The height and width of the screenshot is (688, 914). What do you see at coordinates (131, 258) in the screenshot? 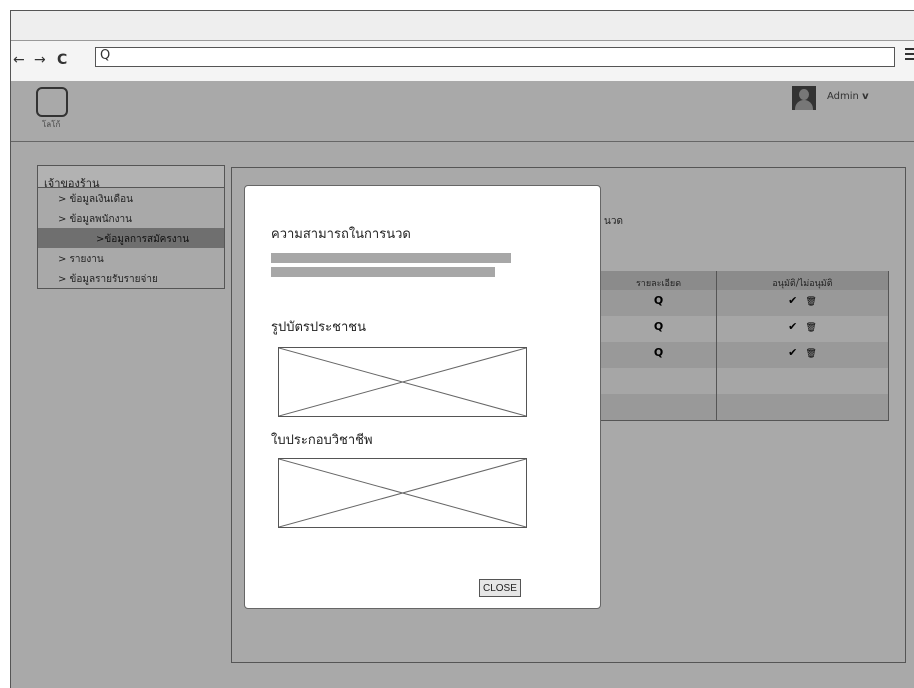
I see `sidebar-item-reports: > รายงาน` at bounding box center [131, 258].